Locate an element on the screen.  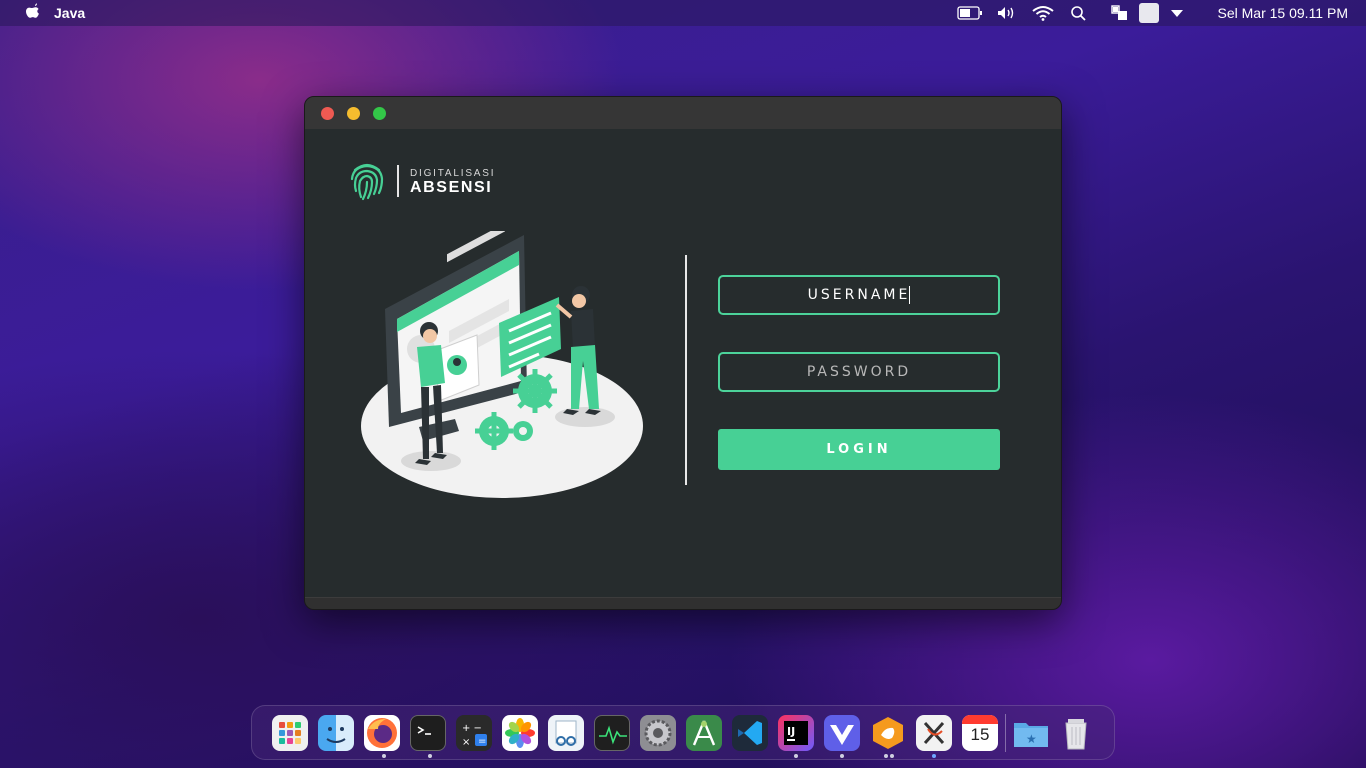
chevron-down-icon is located at coordinates (1177, 13).